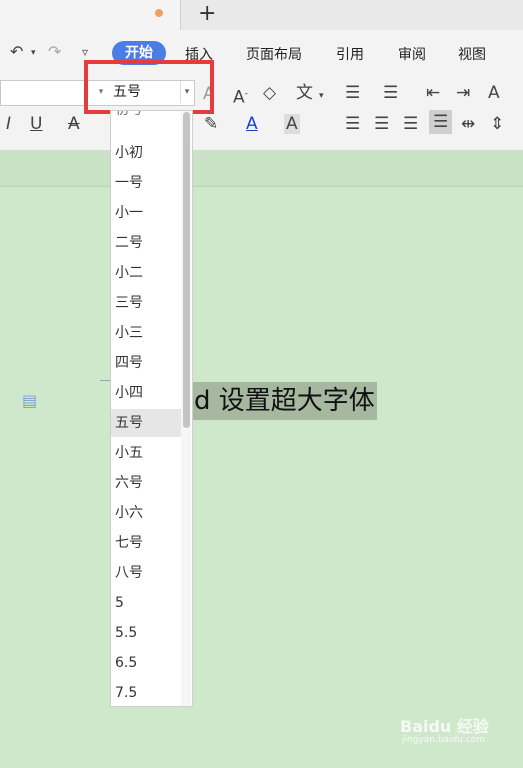 Image resolution: width=523 pixels, height=768 pixels. What do you see at coordinates (410, 124) in the screenshot?
I see `align-right-icon: ☰` at bounding box center [410, 124].